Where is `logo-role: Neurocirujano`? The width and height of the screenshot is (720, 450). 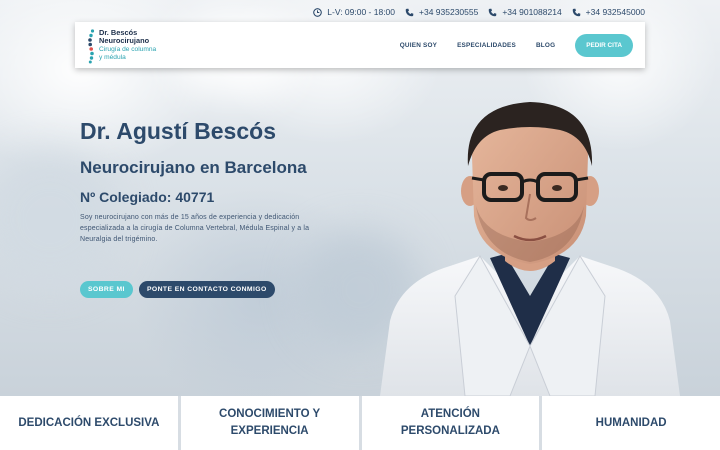
logo-role: Neurocirujano is located at coordinates (124, 41).